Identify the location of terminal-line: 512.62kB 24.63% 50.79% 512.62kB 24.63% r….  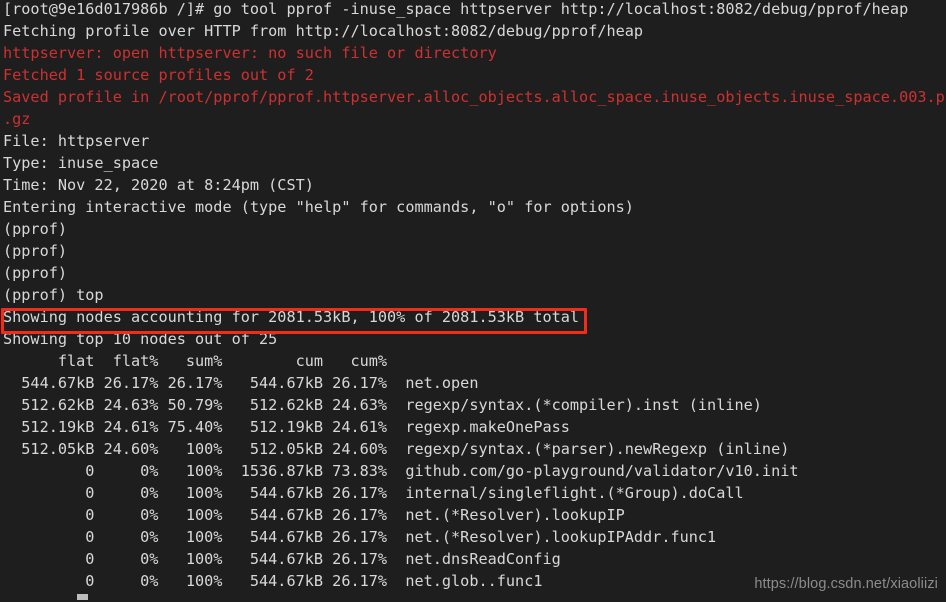
(382, 405).